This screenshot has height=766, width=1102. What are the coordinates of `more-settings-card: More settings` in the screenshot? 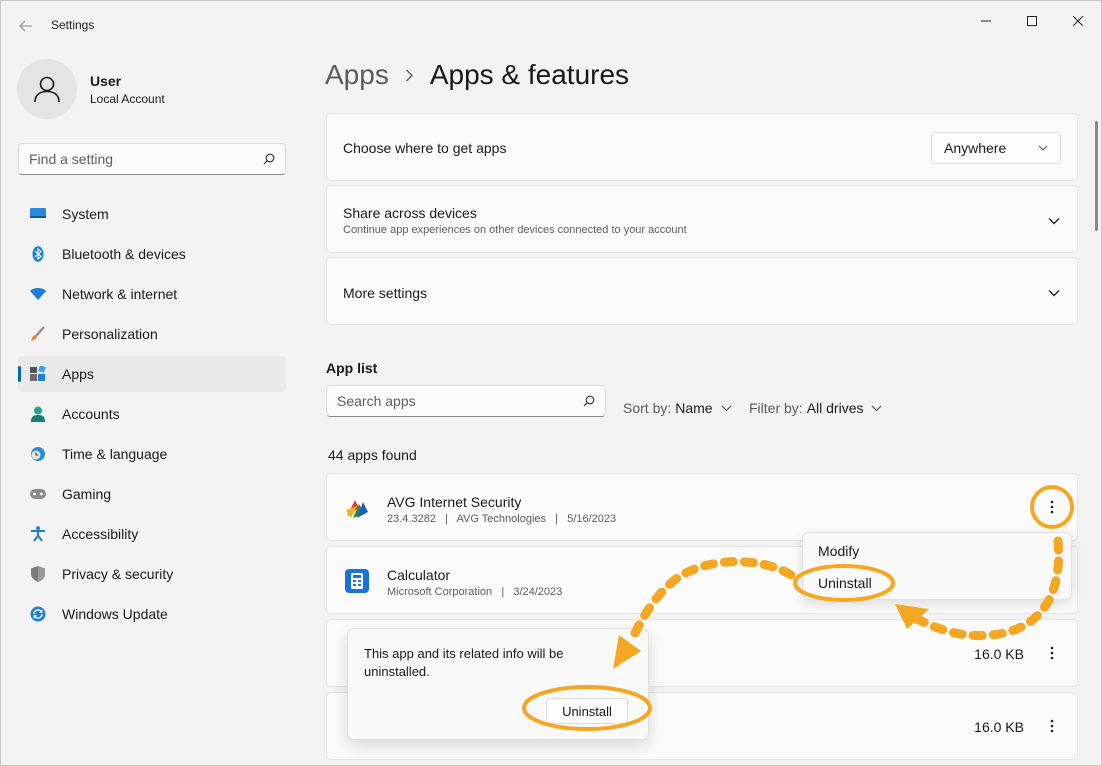 It's located at (702, 291).